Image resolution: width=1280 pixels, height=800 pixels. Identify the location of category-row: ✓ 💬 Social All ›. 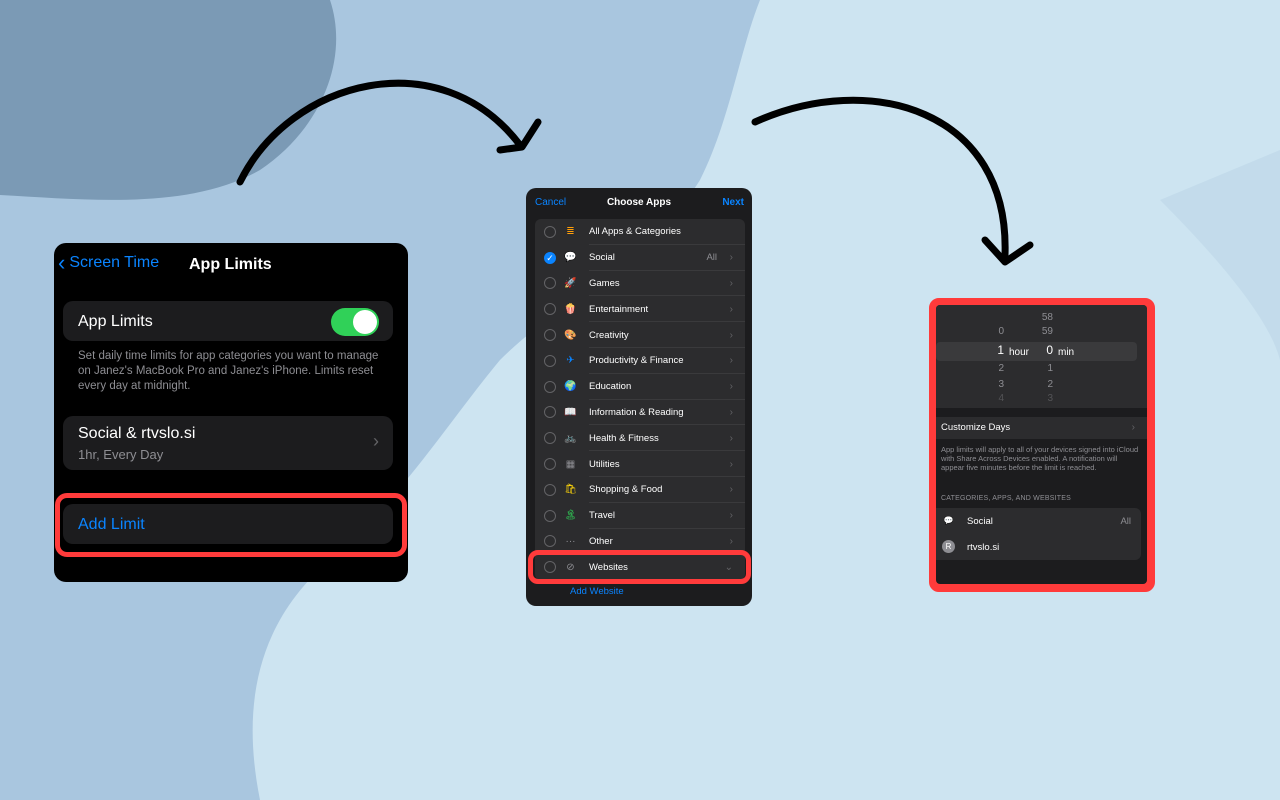
(640, 258).